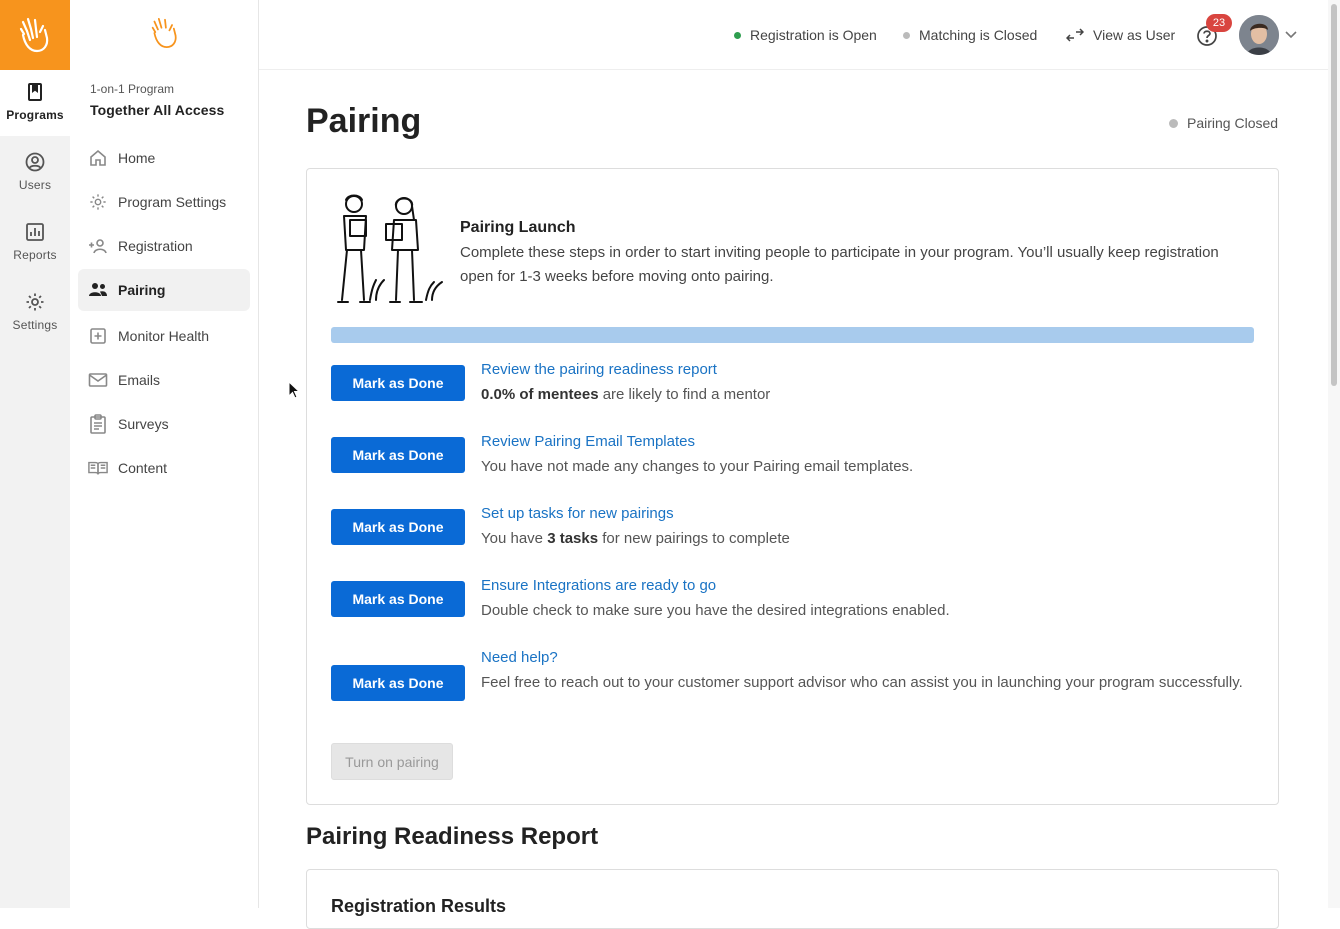 This screenshot has width=1340, height=929. What do you see at coordinates (1334, 195) in the screenshot?
I see `scrollbar-thumb` at bounding box center [1334, 195].